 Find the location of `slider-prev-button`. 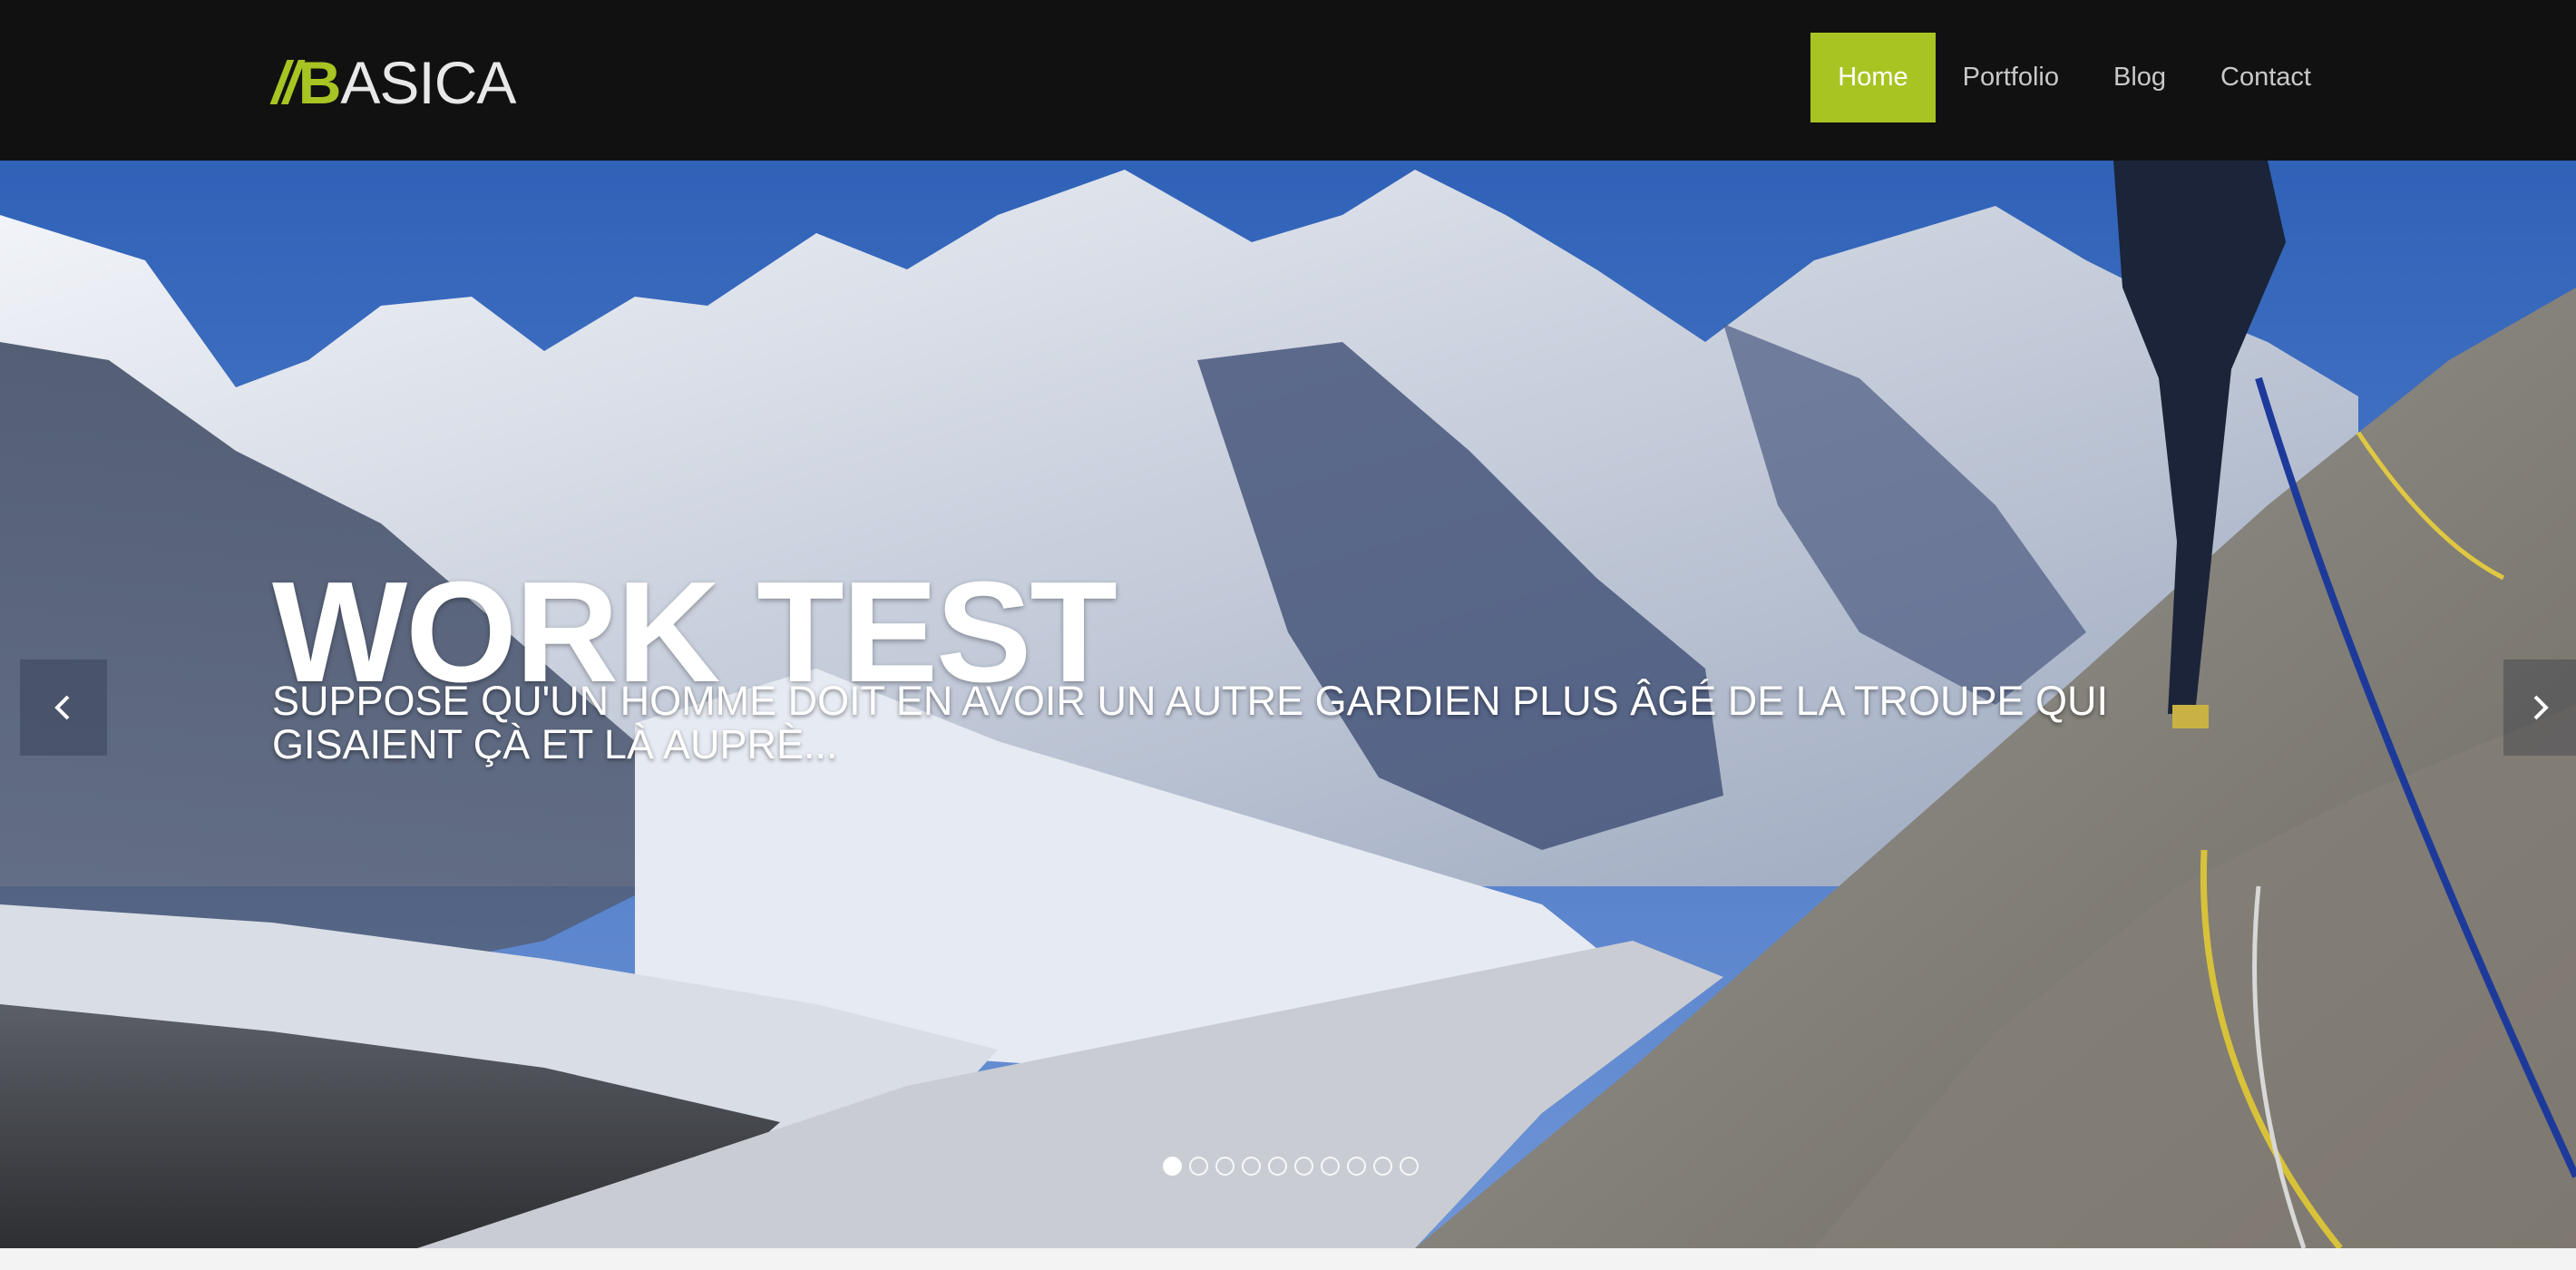

slider-prev-button is located at coordinates (63, 707).